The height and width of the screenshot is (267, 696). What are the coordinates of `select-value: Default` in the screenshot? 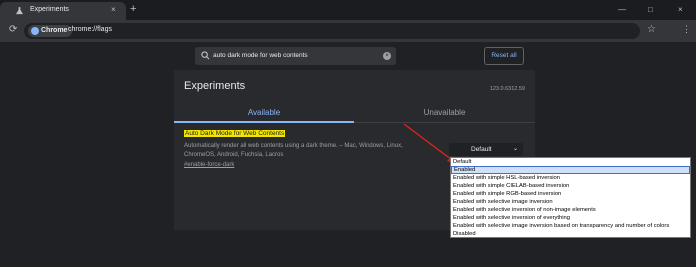 It's located at (481, 149).